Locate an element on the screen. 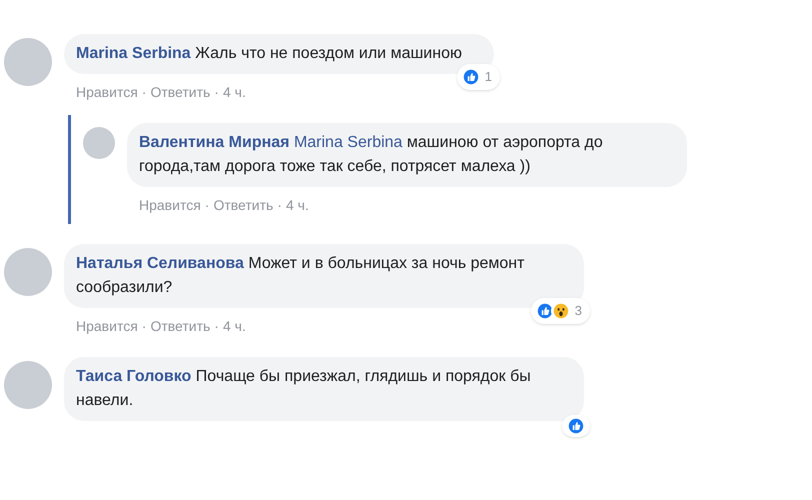  reaction-badge is located at coordinates (576, 426).